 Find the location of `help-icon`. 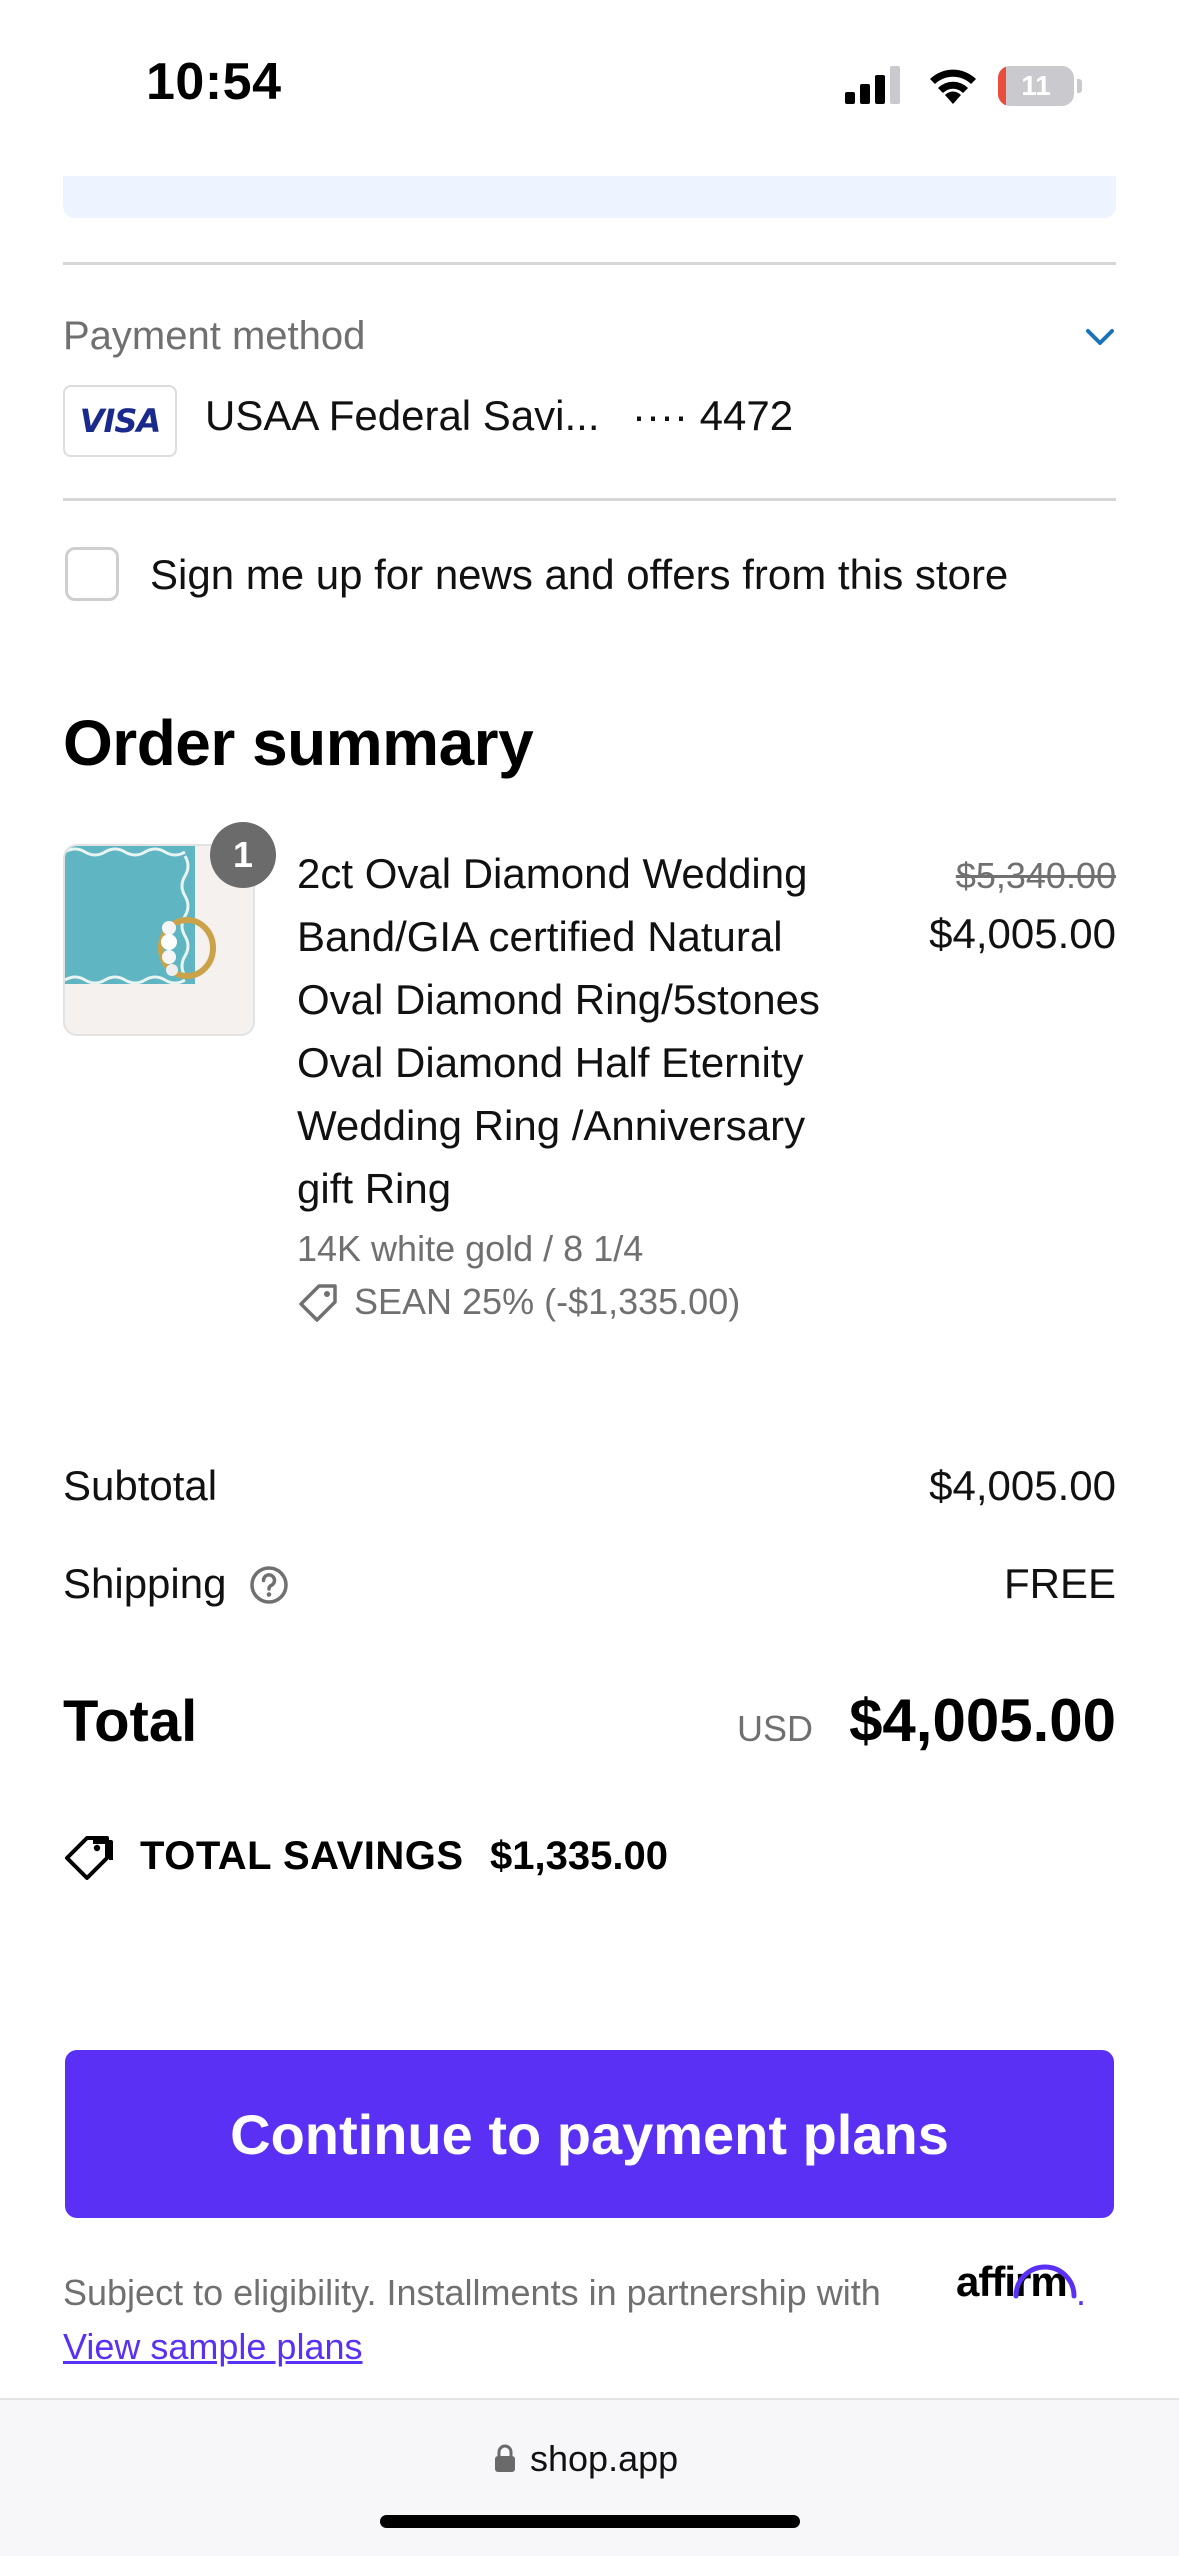

help-icon is located at coordinates (269, 1585).